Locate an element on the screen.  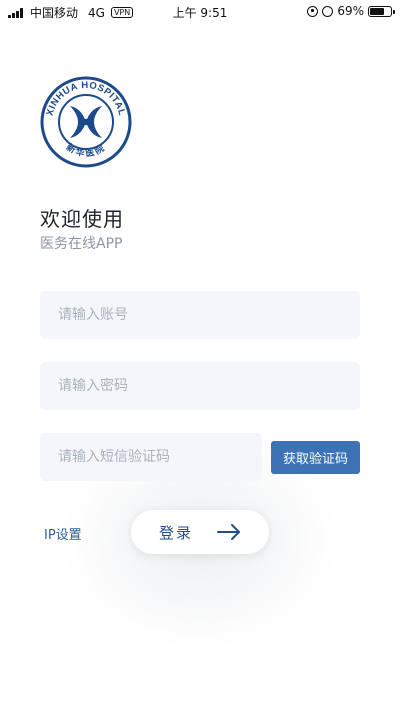
welcome-title: 欢迎使用 is located at coordinates (82, 219).